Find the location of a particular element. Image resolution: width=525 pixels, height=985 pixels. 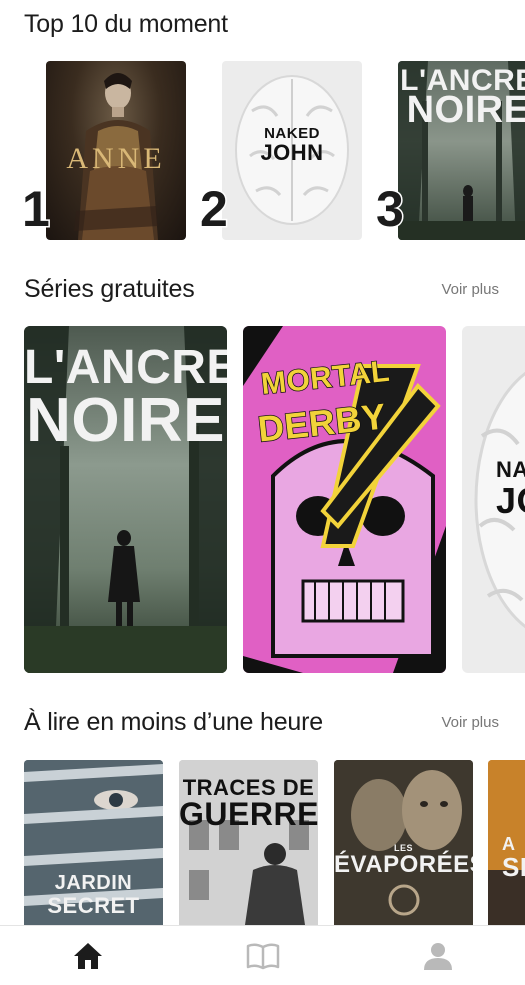

book-cover-jardin-secret: JARDIN SECRET is located at coordinates (93, 842).